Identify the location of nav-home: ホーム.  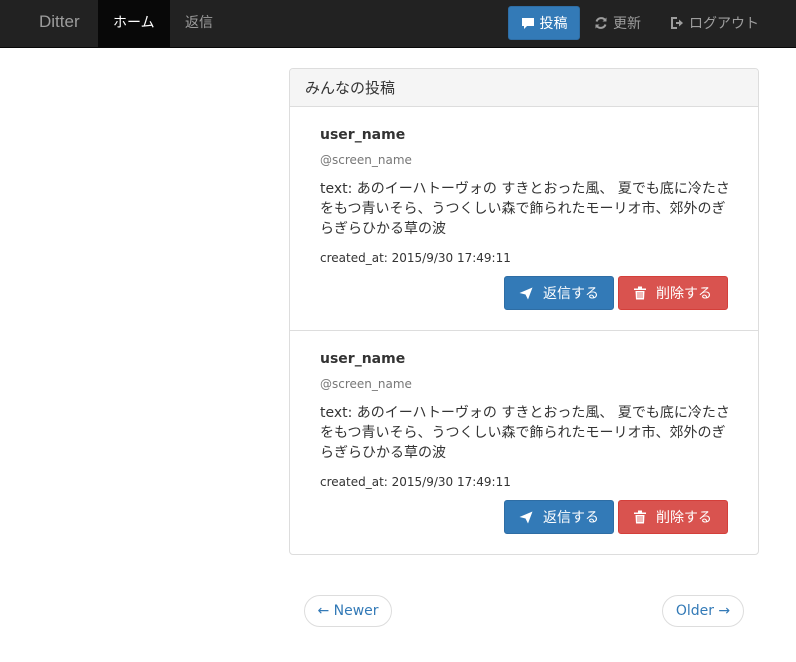
(134, 24).